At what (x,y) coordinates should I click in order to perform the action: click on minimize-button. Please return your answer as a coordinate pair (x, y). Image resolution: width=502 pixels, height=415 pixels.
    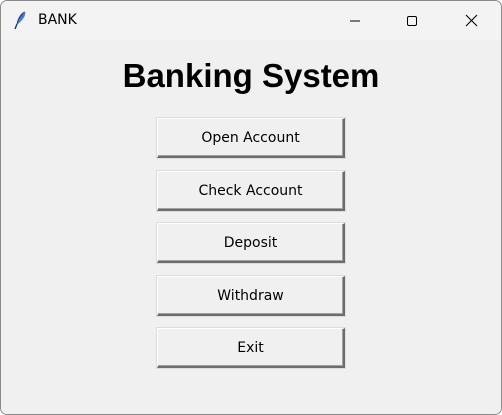
    Looking at the image, I should click on (355, 20).